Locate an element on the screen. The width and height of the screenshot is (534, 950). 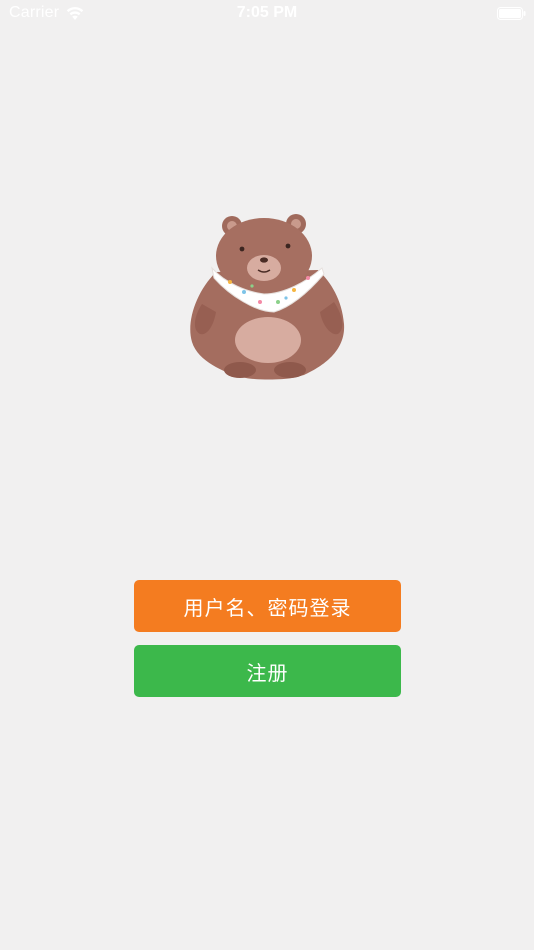
battery-icon is located at coordinates (511, 13).